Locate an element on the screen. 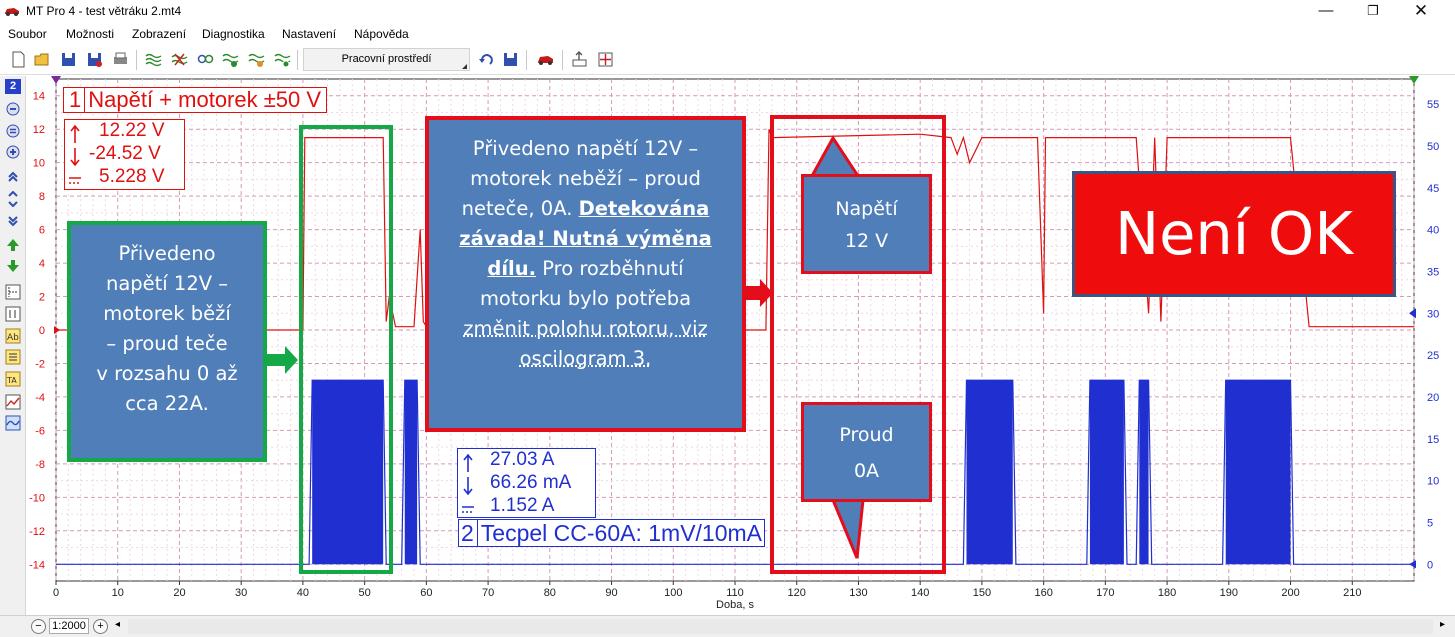 This screenshot has height=637, width=1455. callout-line: motorek neběží – proud is located at coordinates (585, 178).